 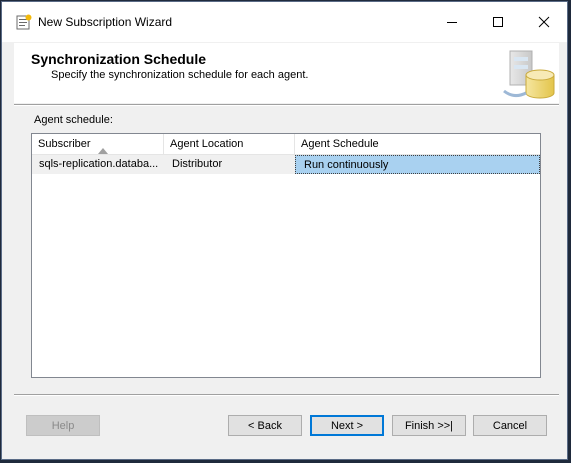 I want to click on close-button, so click(x=544, y=22).